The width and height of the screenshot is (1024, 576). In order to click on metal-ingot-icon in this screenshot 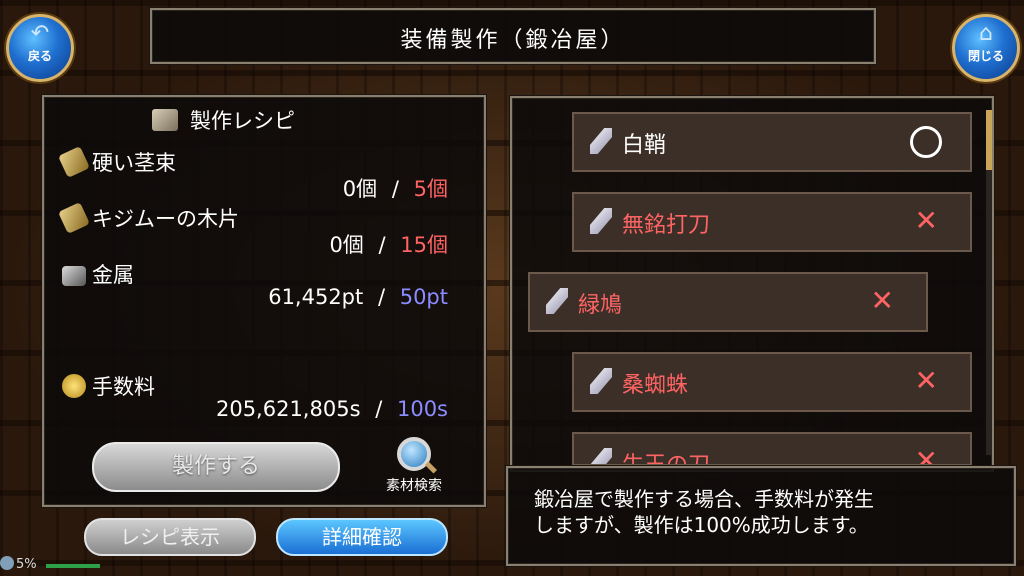, I will do `click(74, 276)`.